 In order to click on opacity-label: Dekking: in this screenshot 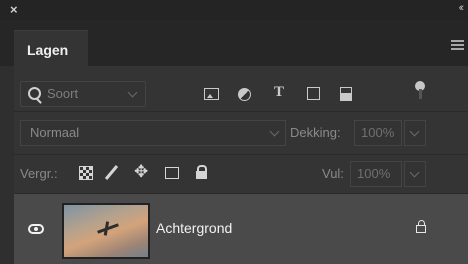, I will do `click(315, 132)`.